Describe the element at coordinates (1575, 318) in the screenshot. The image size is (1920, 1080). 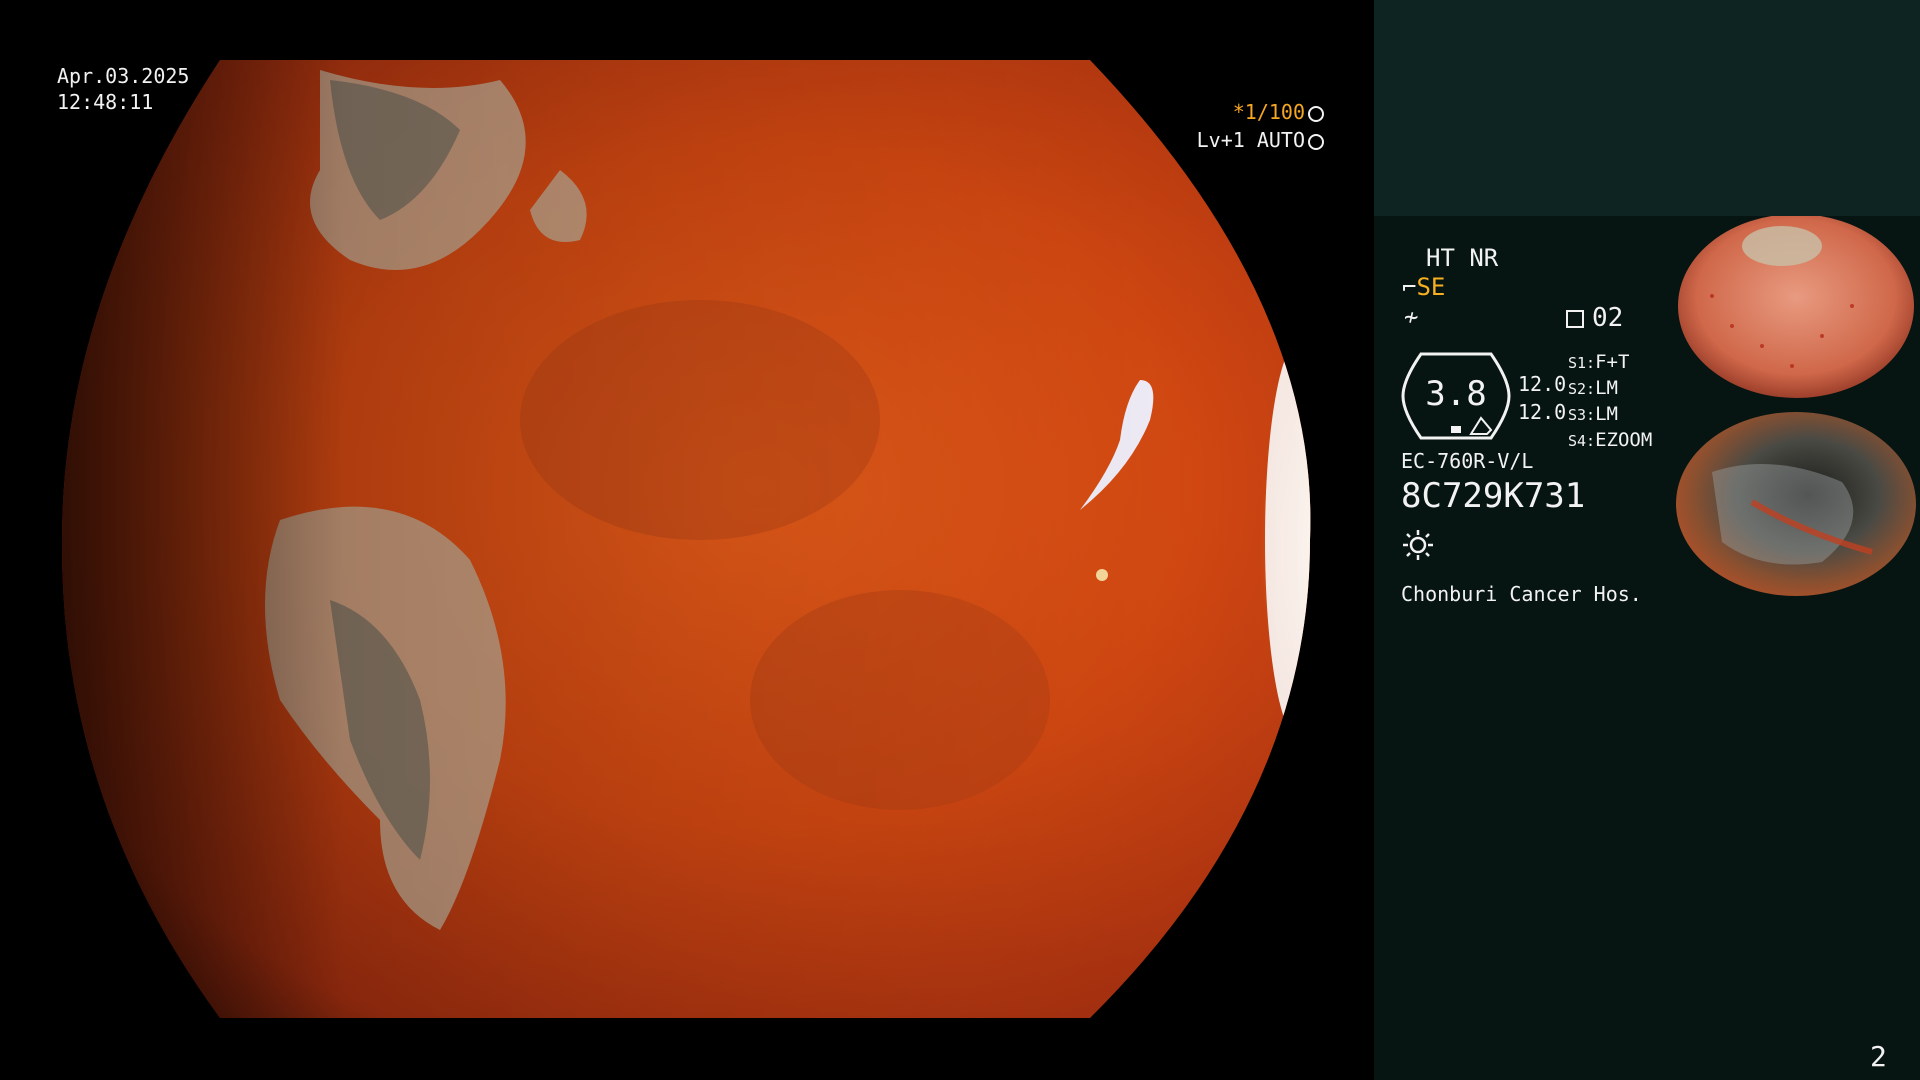
I see `memory-icon` at that location.